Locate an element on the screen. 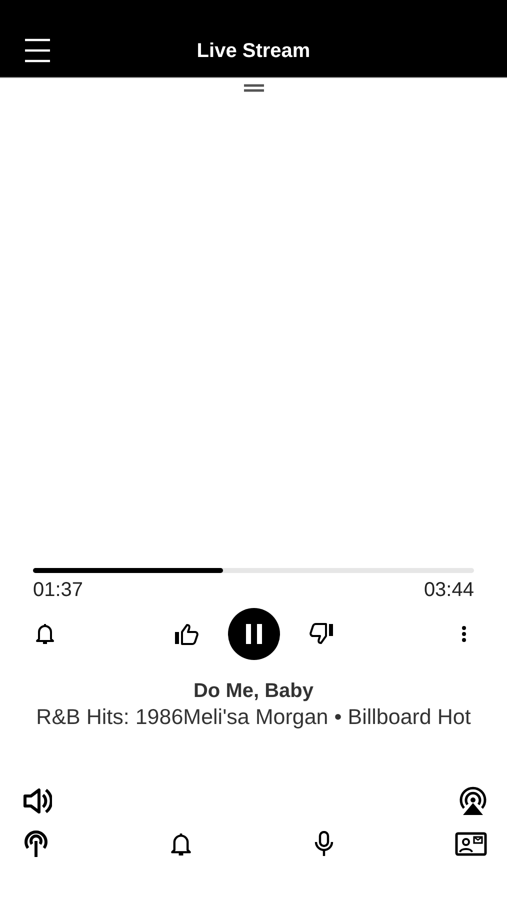  antenna-icon is located at coordinates (36, 844).